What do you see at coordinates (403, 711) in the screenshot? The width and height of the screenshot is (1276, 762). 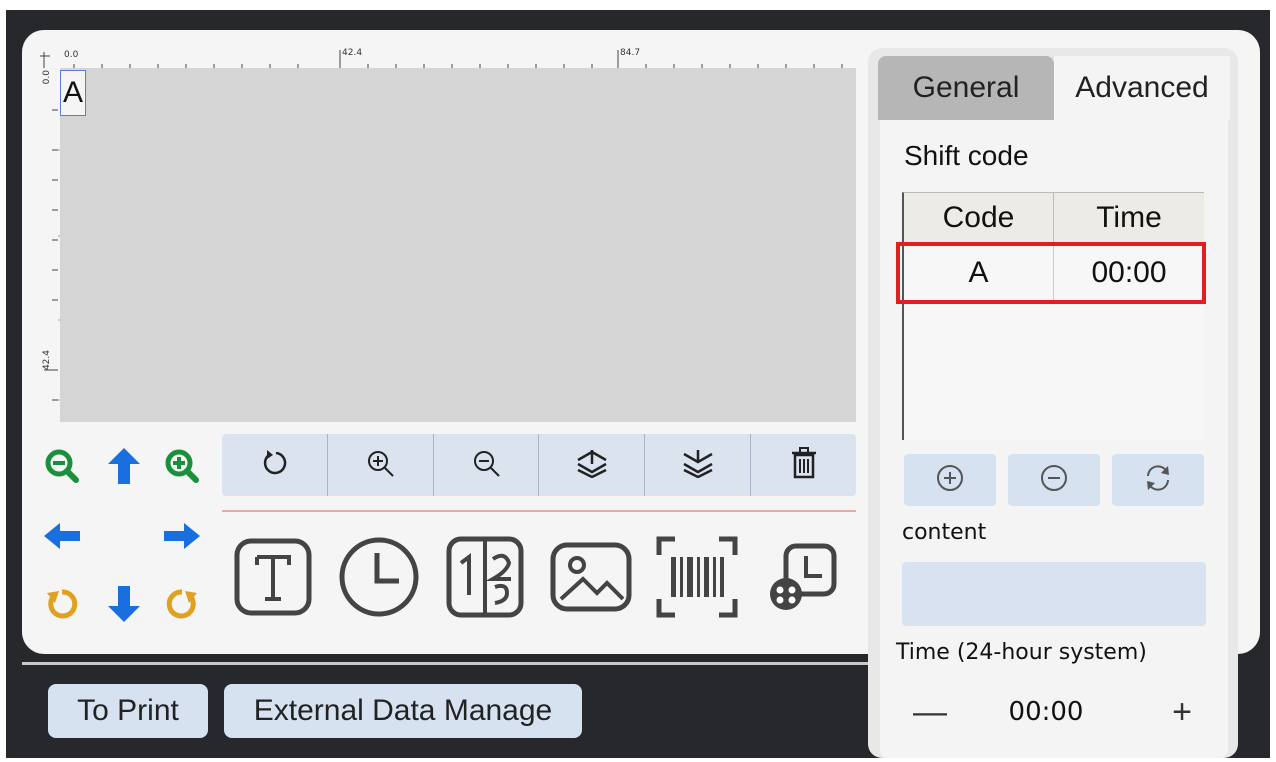 I see `external-data-button: External Data Manage` at bounding box center [403, 711].